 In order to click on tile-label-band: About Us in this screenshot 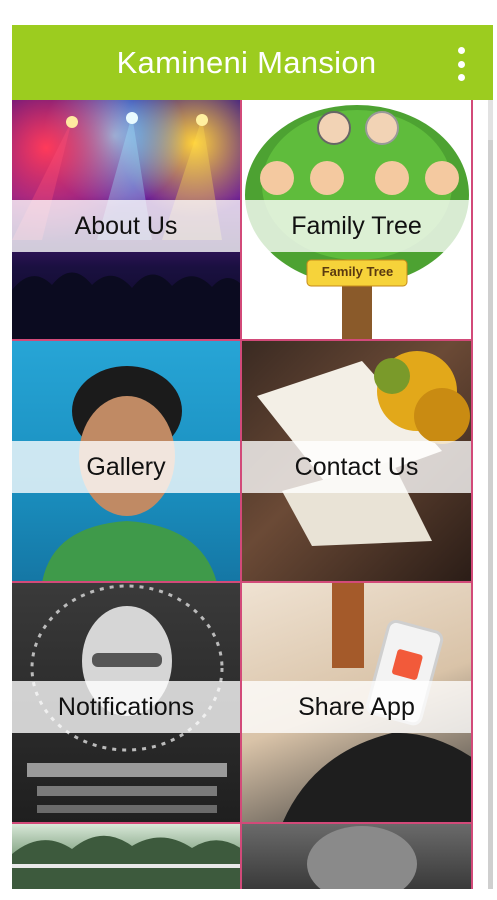, I will do `click(126, 226)`.